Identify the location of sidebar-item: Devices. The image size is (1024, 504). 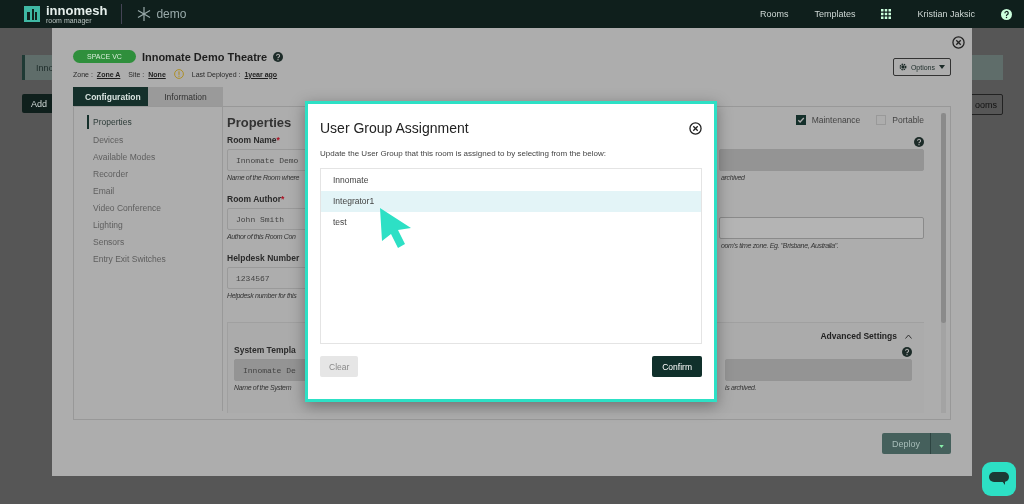
(154, 140).